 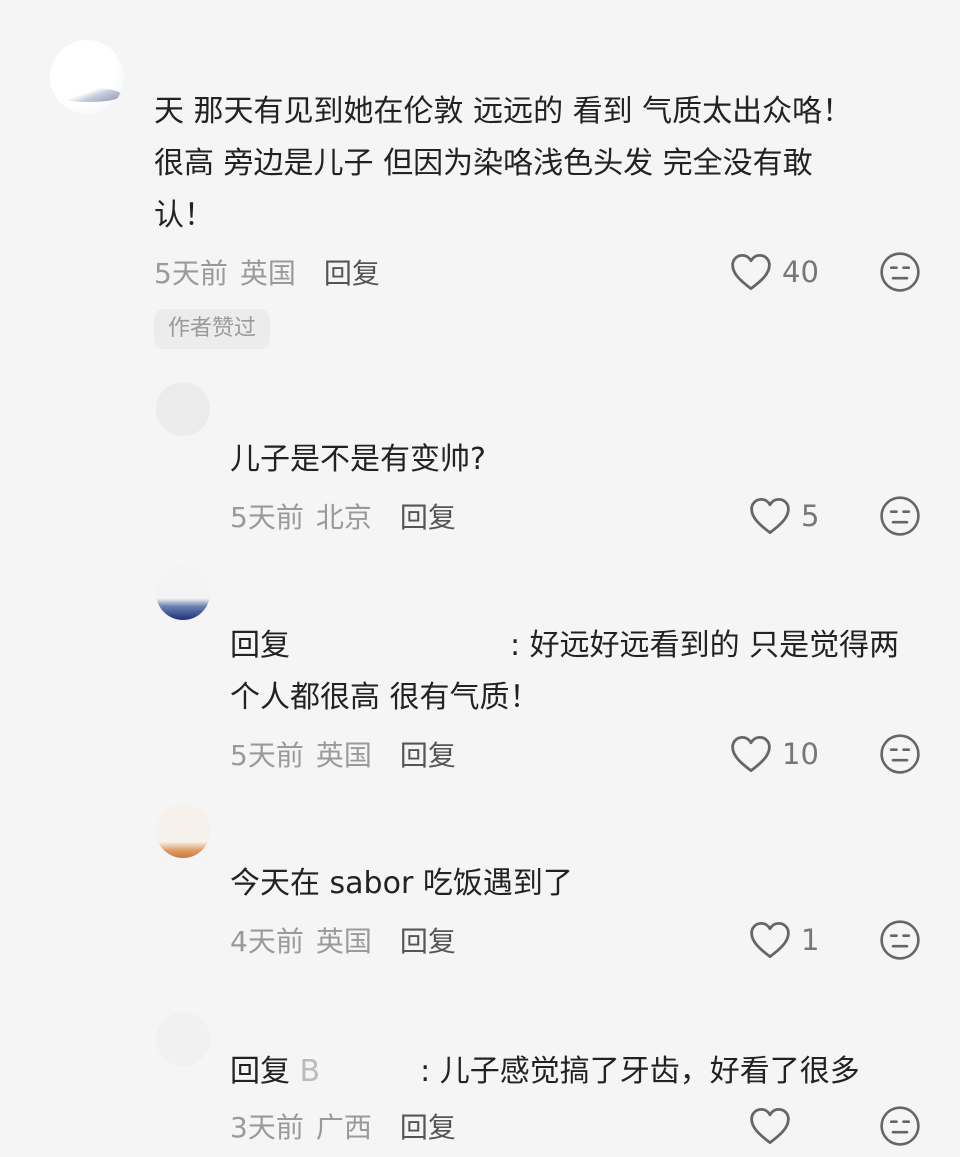 I want to click on comment-time: 4天前, so click(x=267, y=941).